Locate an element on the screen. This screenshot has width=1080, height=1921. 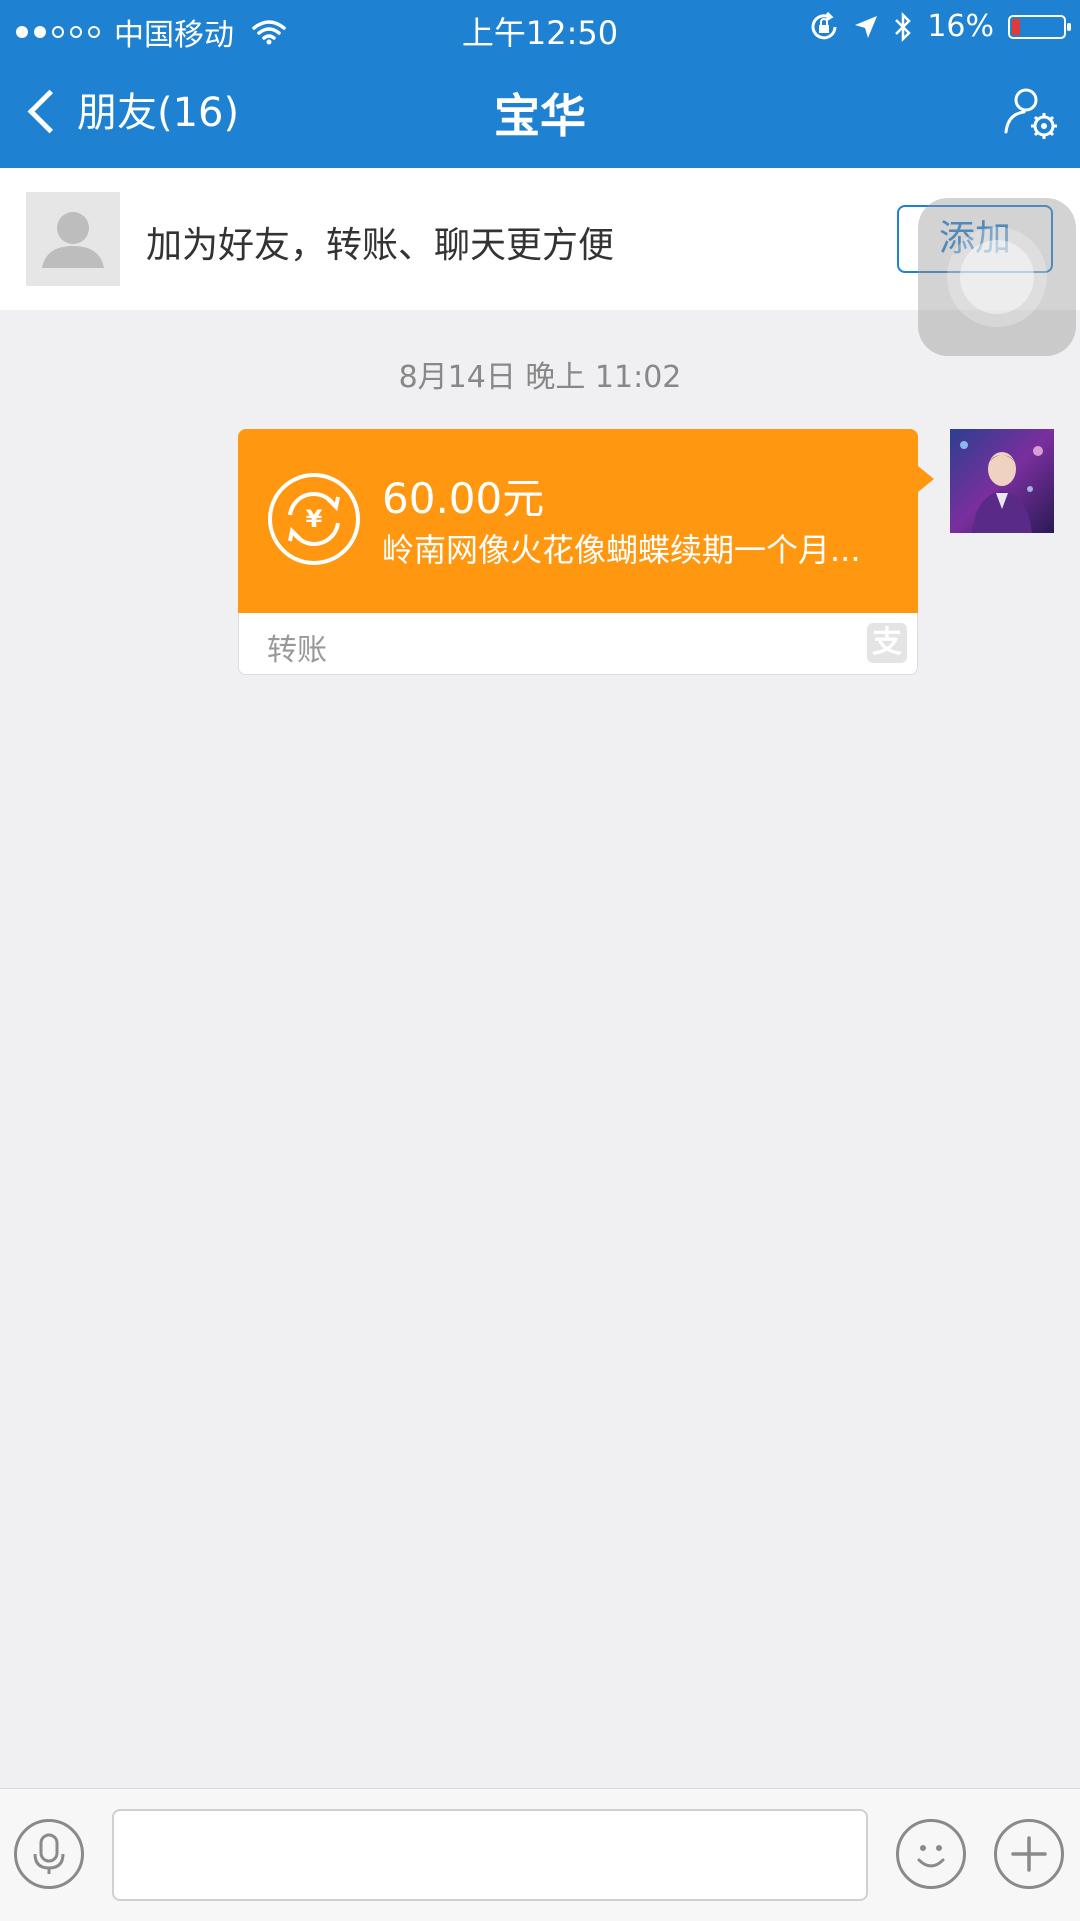
page-title: 宝华 is located at coordinates (540, 116).